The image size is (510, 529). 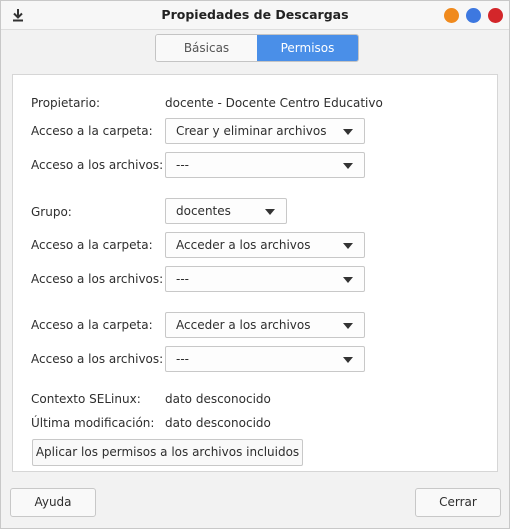 I want to click on close-window-button, so click(x=495, y=15).